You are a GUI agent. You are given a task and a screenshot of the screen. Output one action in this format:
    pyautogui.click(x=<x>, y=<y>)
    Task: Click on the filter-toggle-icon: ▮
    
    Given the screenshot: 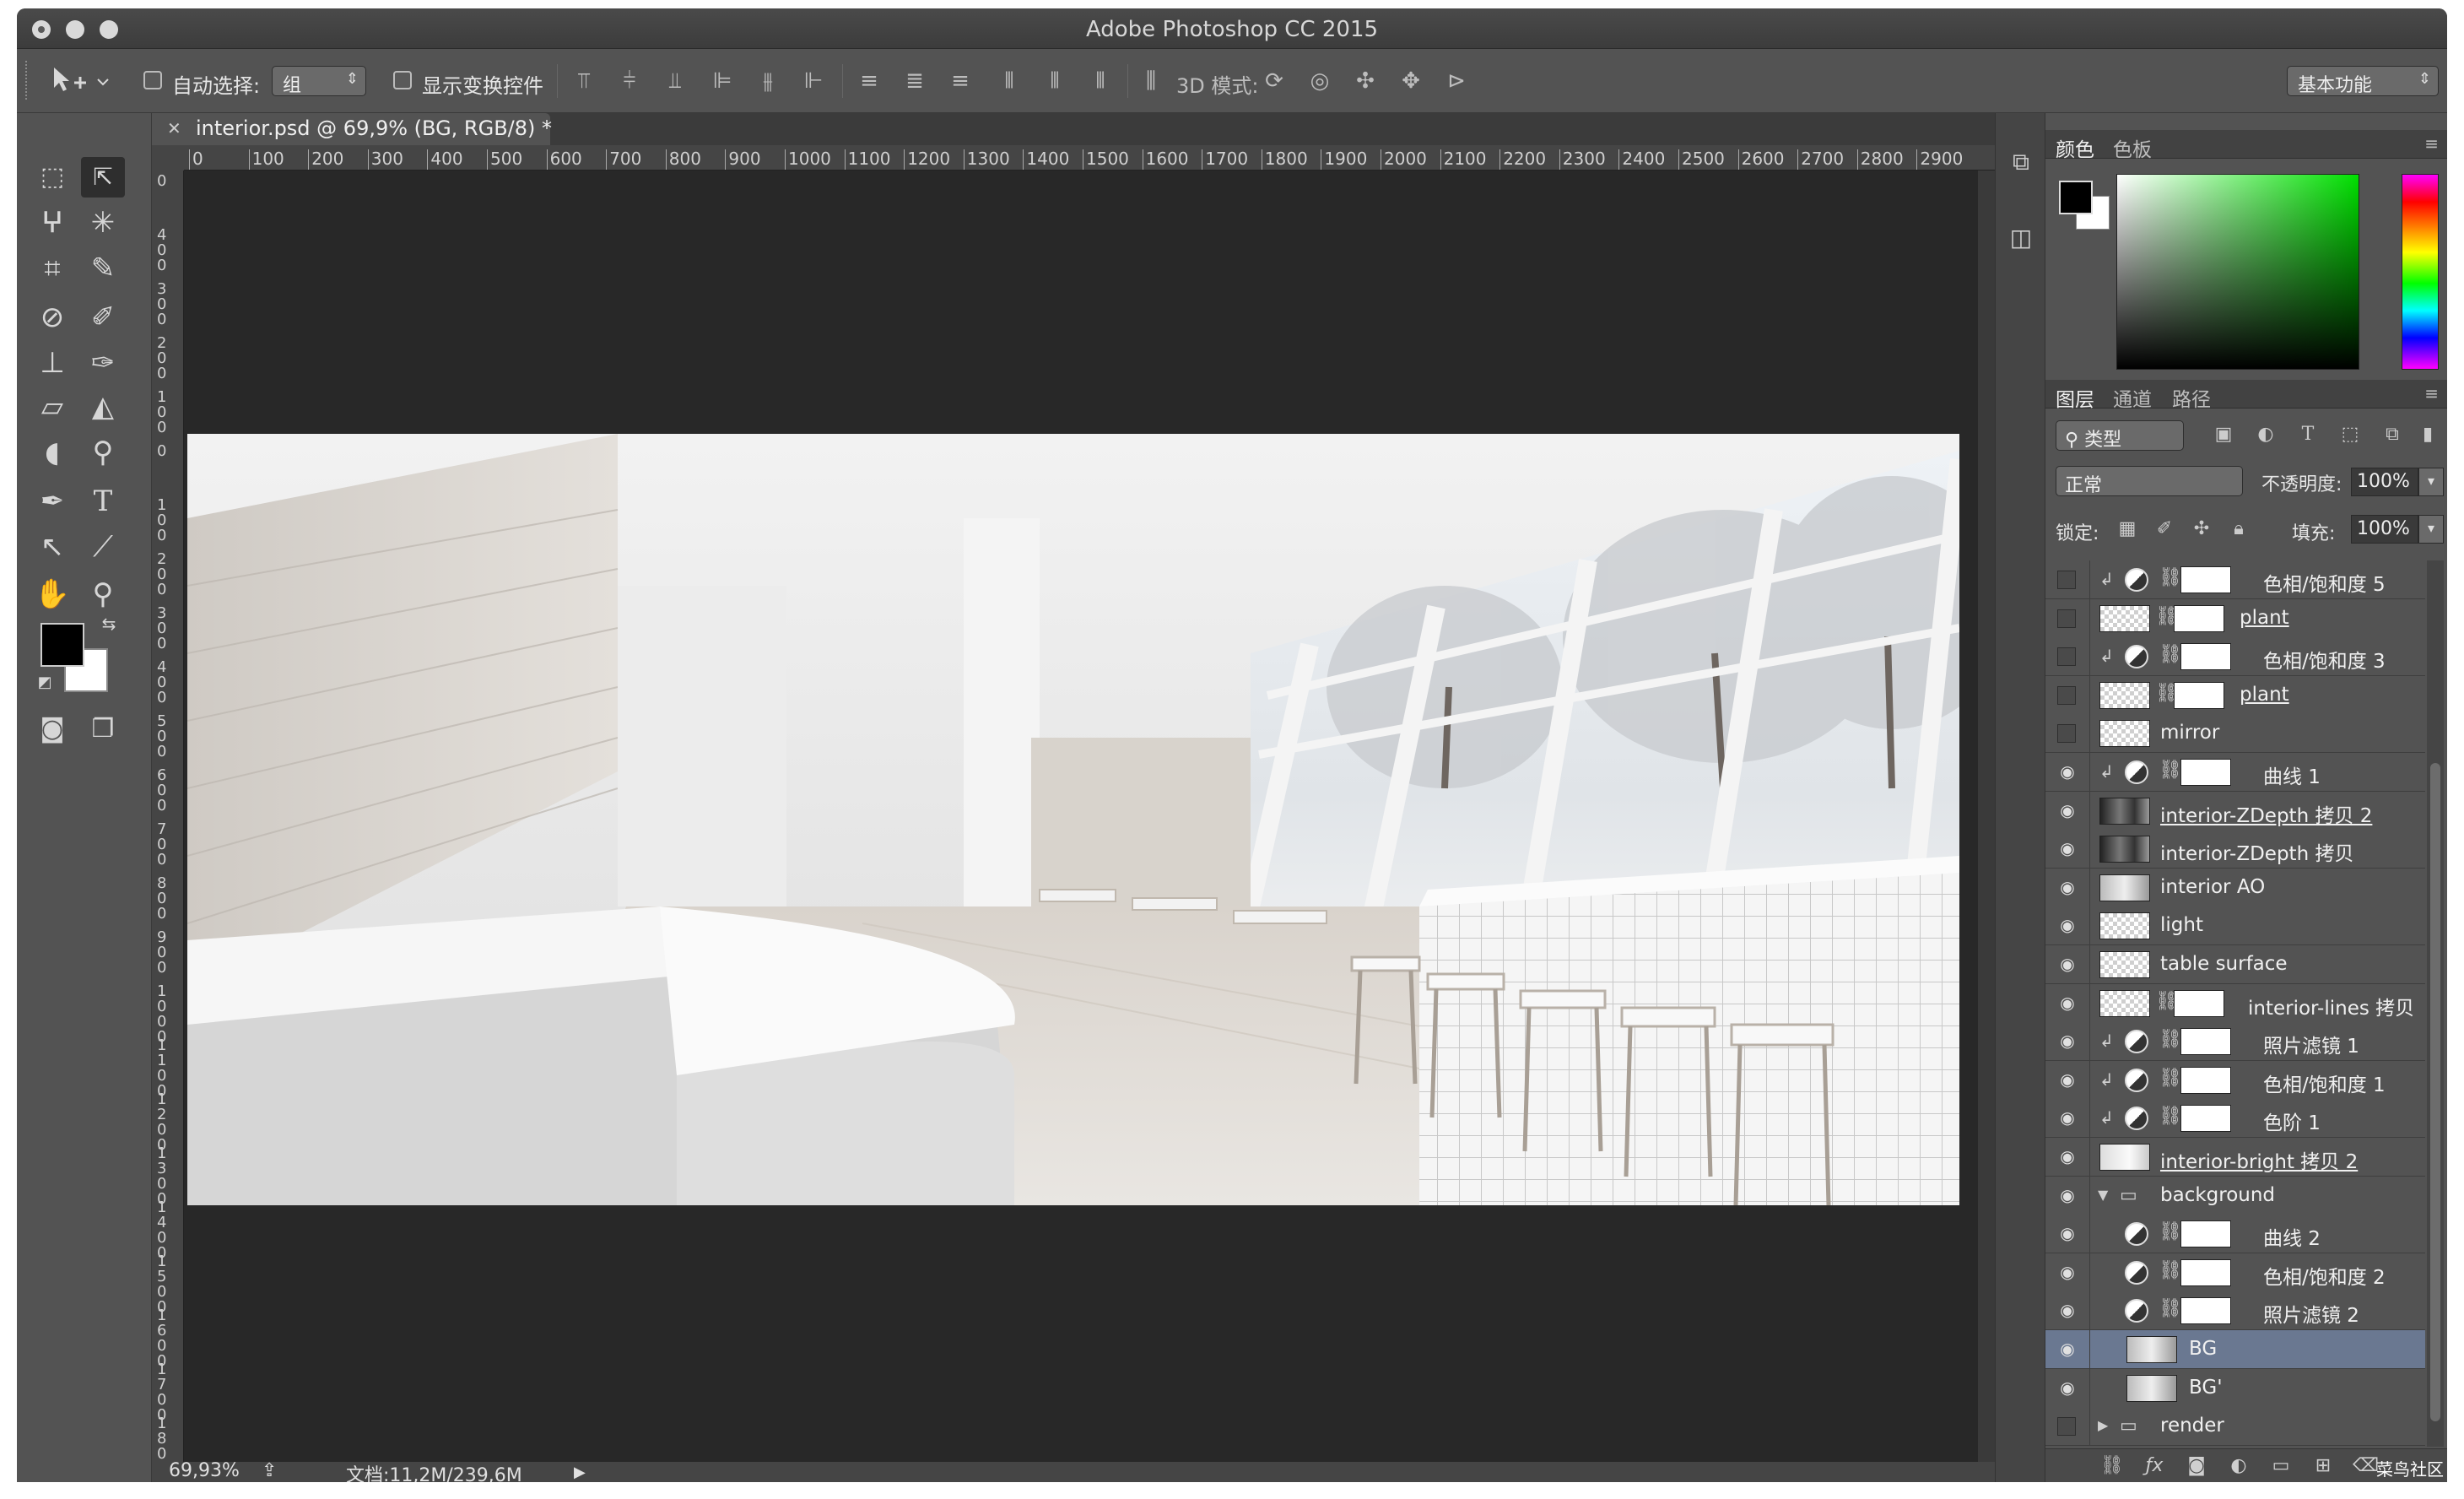 What is the action you would take?
    pyautogui.click(x=2428, y=434)
    